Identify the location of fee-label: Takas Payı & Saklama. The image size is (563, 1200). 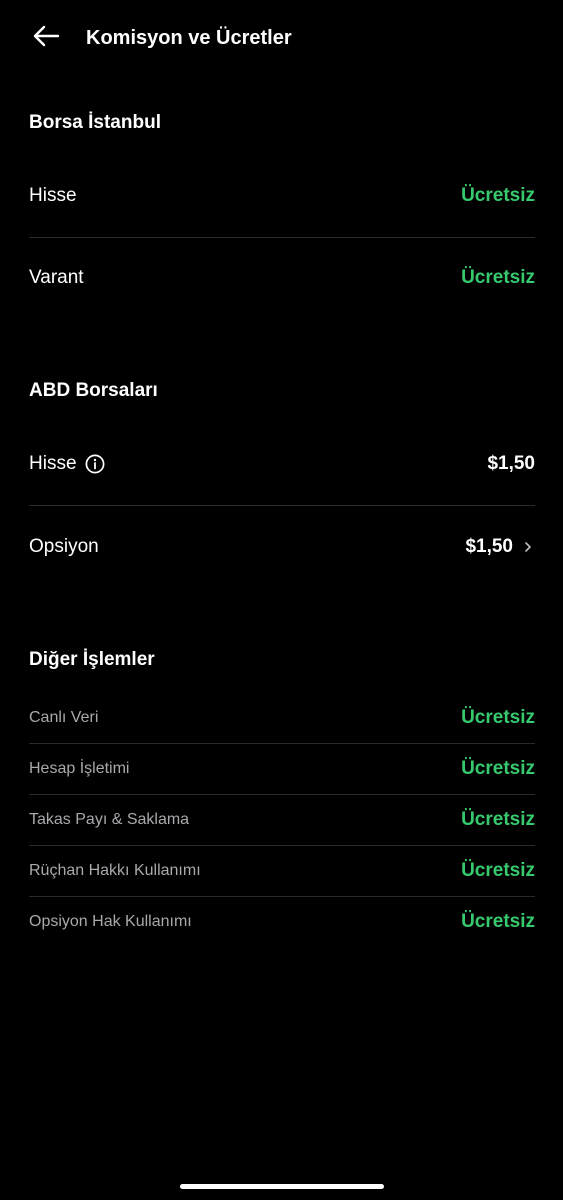
(109, 819).